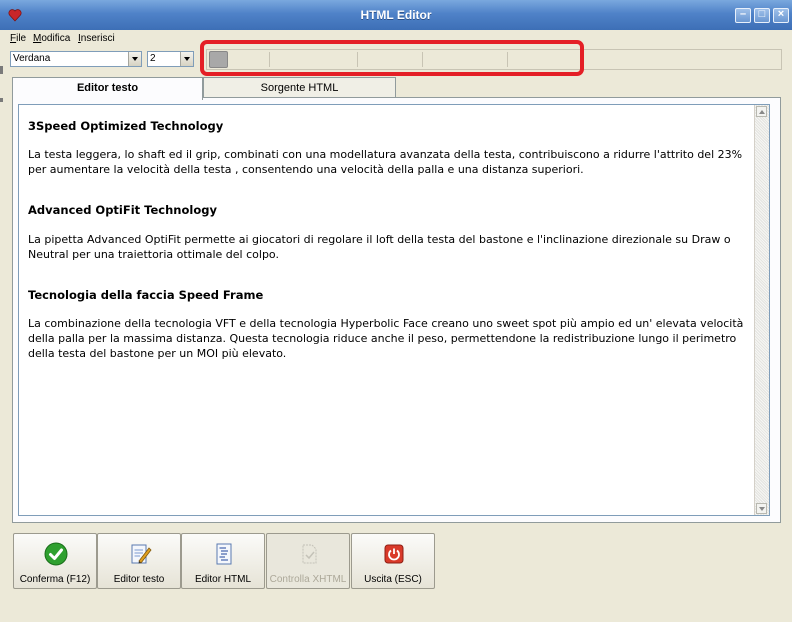  I want to click on window-title: HTML Editor, so click(396, 15).